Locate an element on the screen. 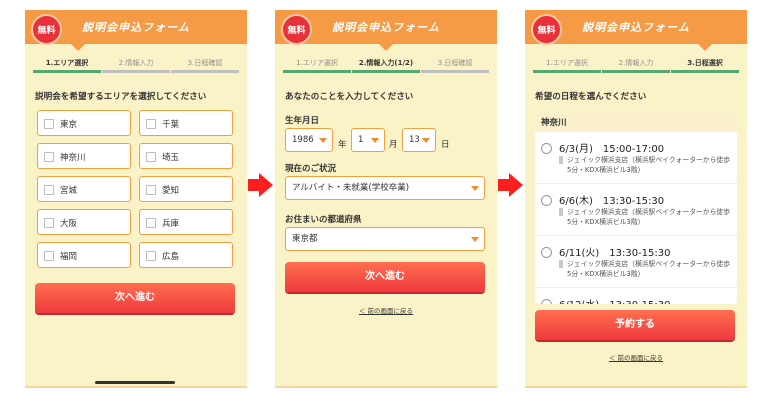 The image size is (775, 409). step-indicator: 1.エリア選択 2.情報入力 3.日程確認 is located at coordinates (136, 67).